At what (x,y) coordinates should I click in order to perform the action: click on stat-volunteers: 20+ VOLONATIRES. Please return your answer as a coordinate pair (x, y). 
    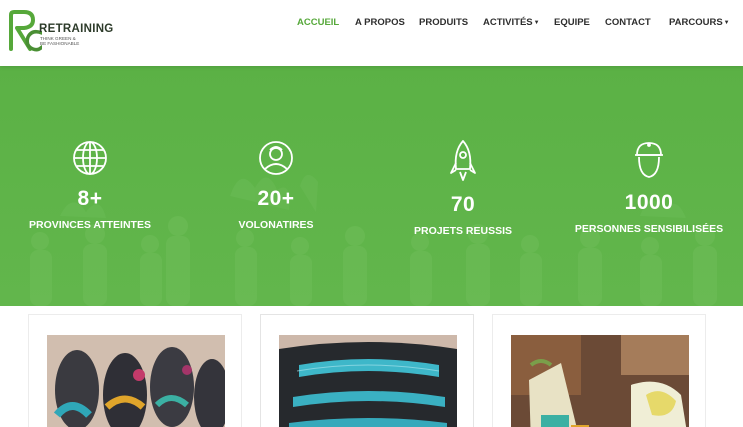
    Looking at the image, I should click on (276, 185).